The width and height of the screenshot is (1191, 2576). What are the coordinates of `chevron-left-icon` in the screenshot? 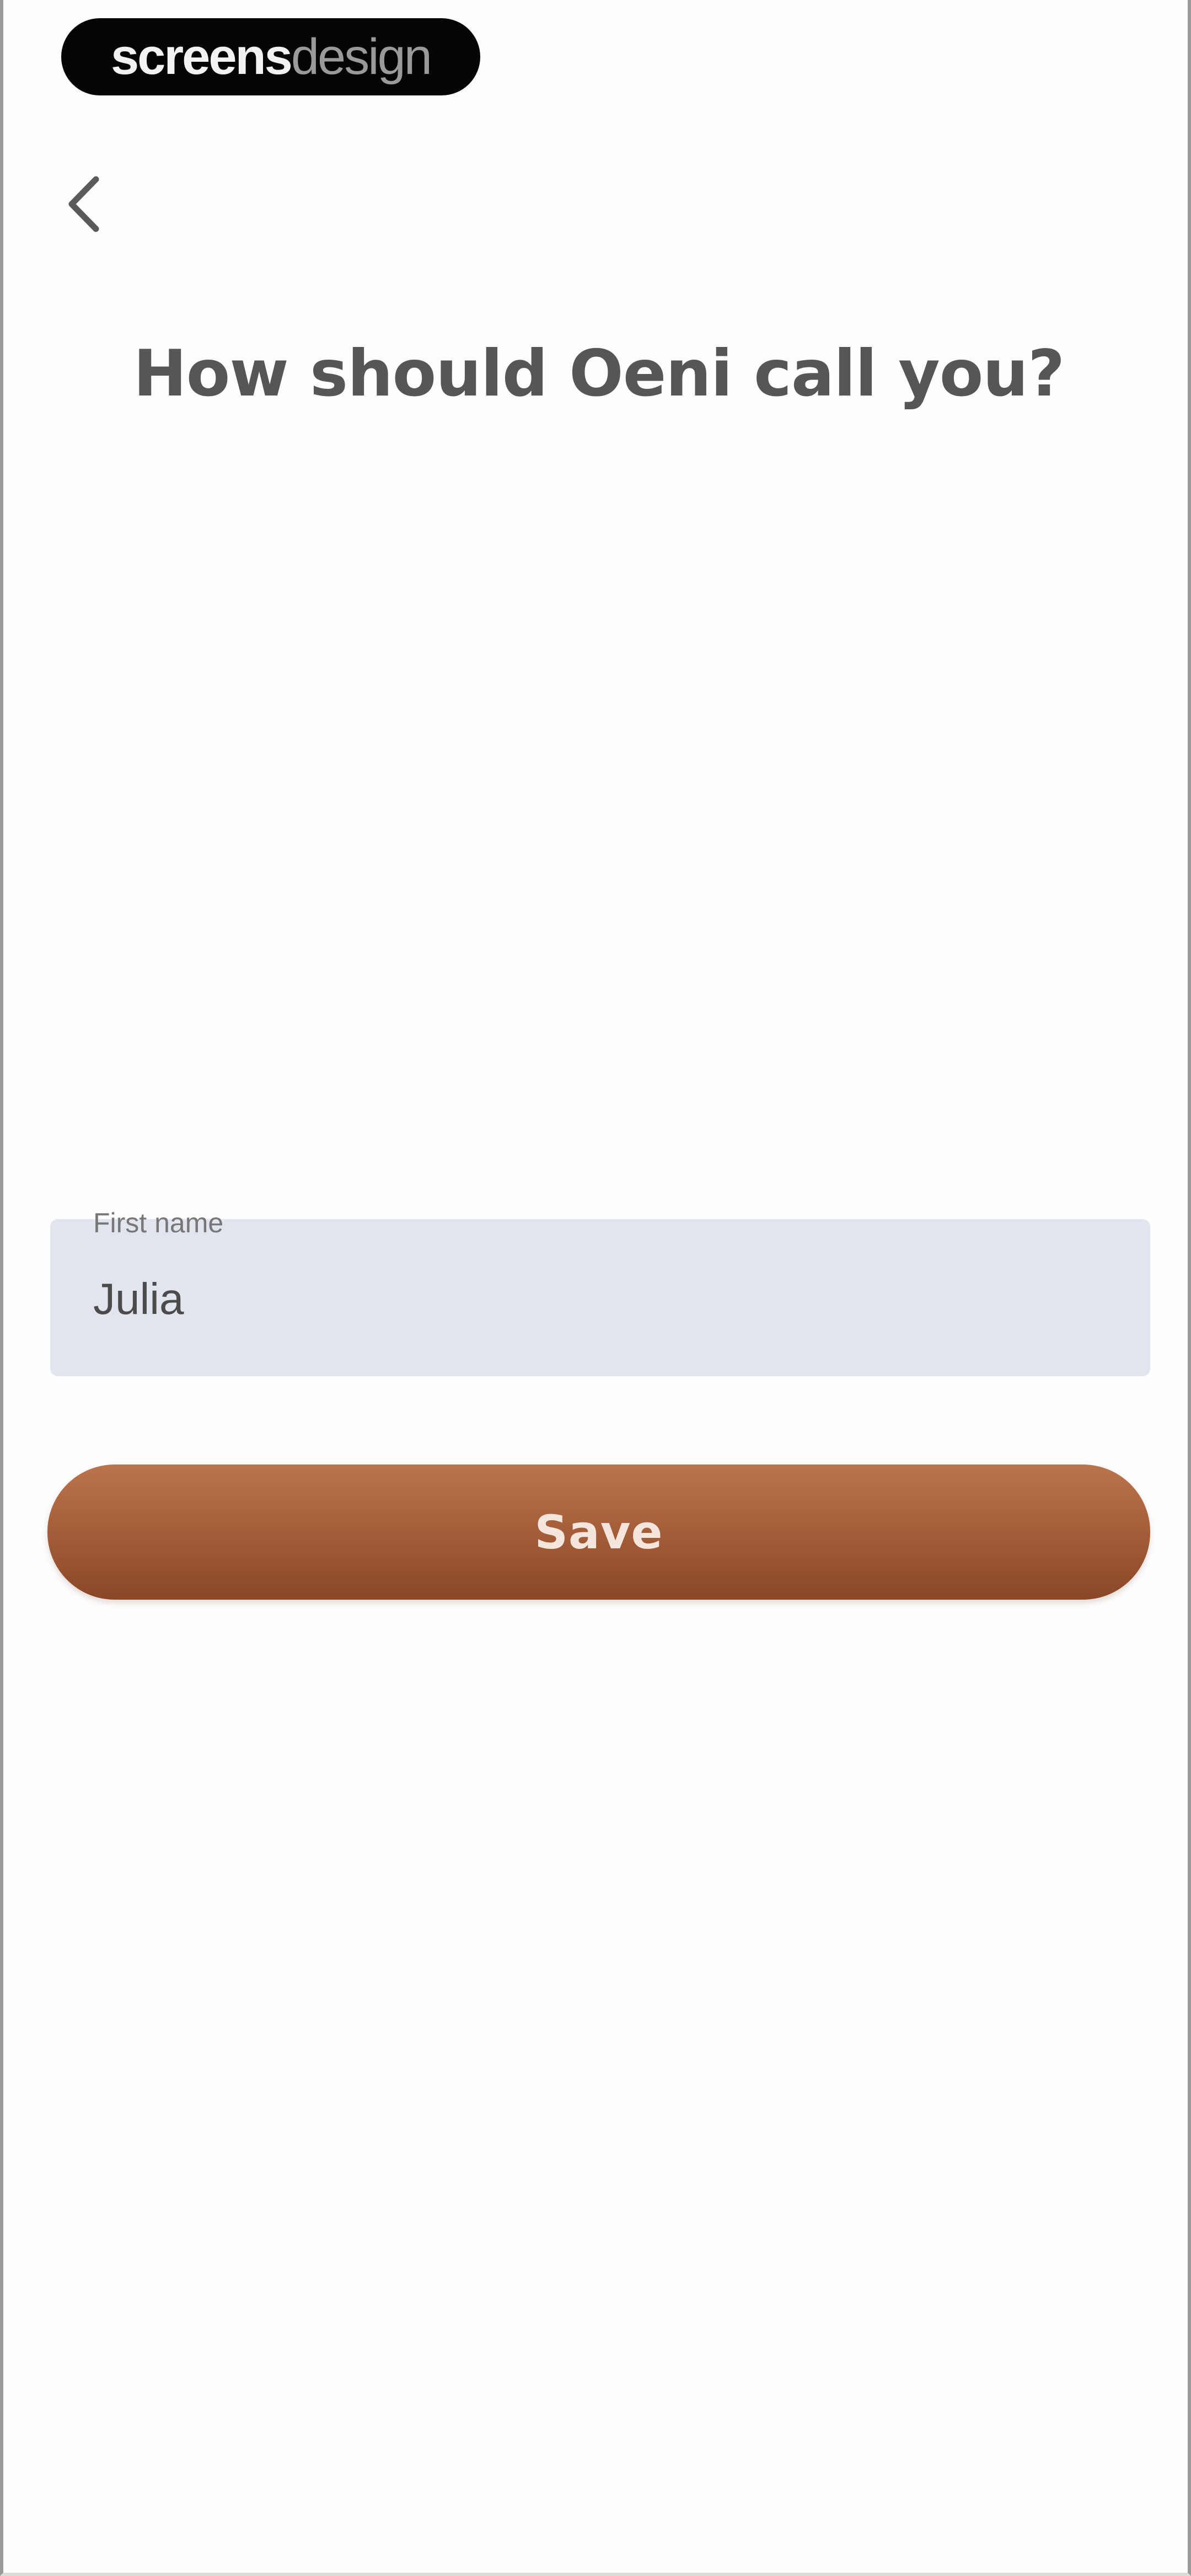 It's located at (84, 204).